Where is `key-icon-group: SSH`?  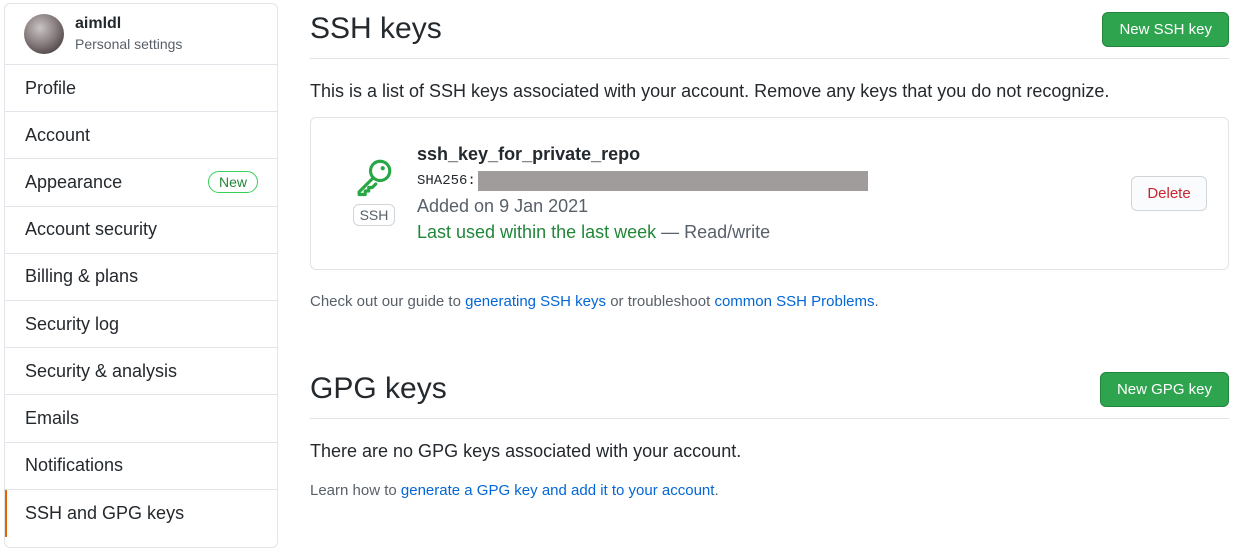
key-icon-group: SSH is located at coordinates (374, 191).